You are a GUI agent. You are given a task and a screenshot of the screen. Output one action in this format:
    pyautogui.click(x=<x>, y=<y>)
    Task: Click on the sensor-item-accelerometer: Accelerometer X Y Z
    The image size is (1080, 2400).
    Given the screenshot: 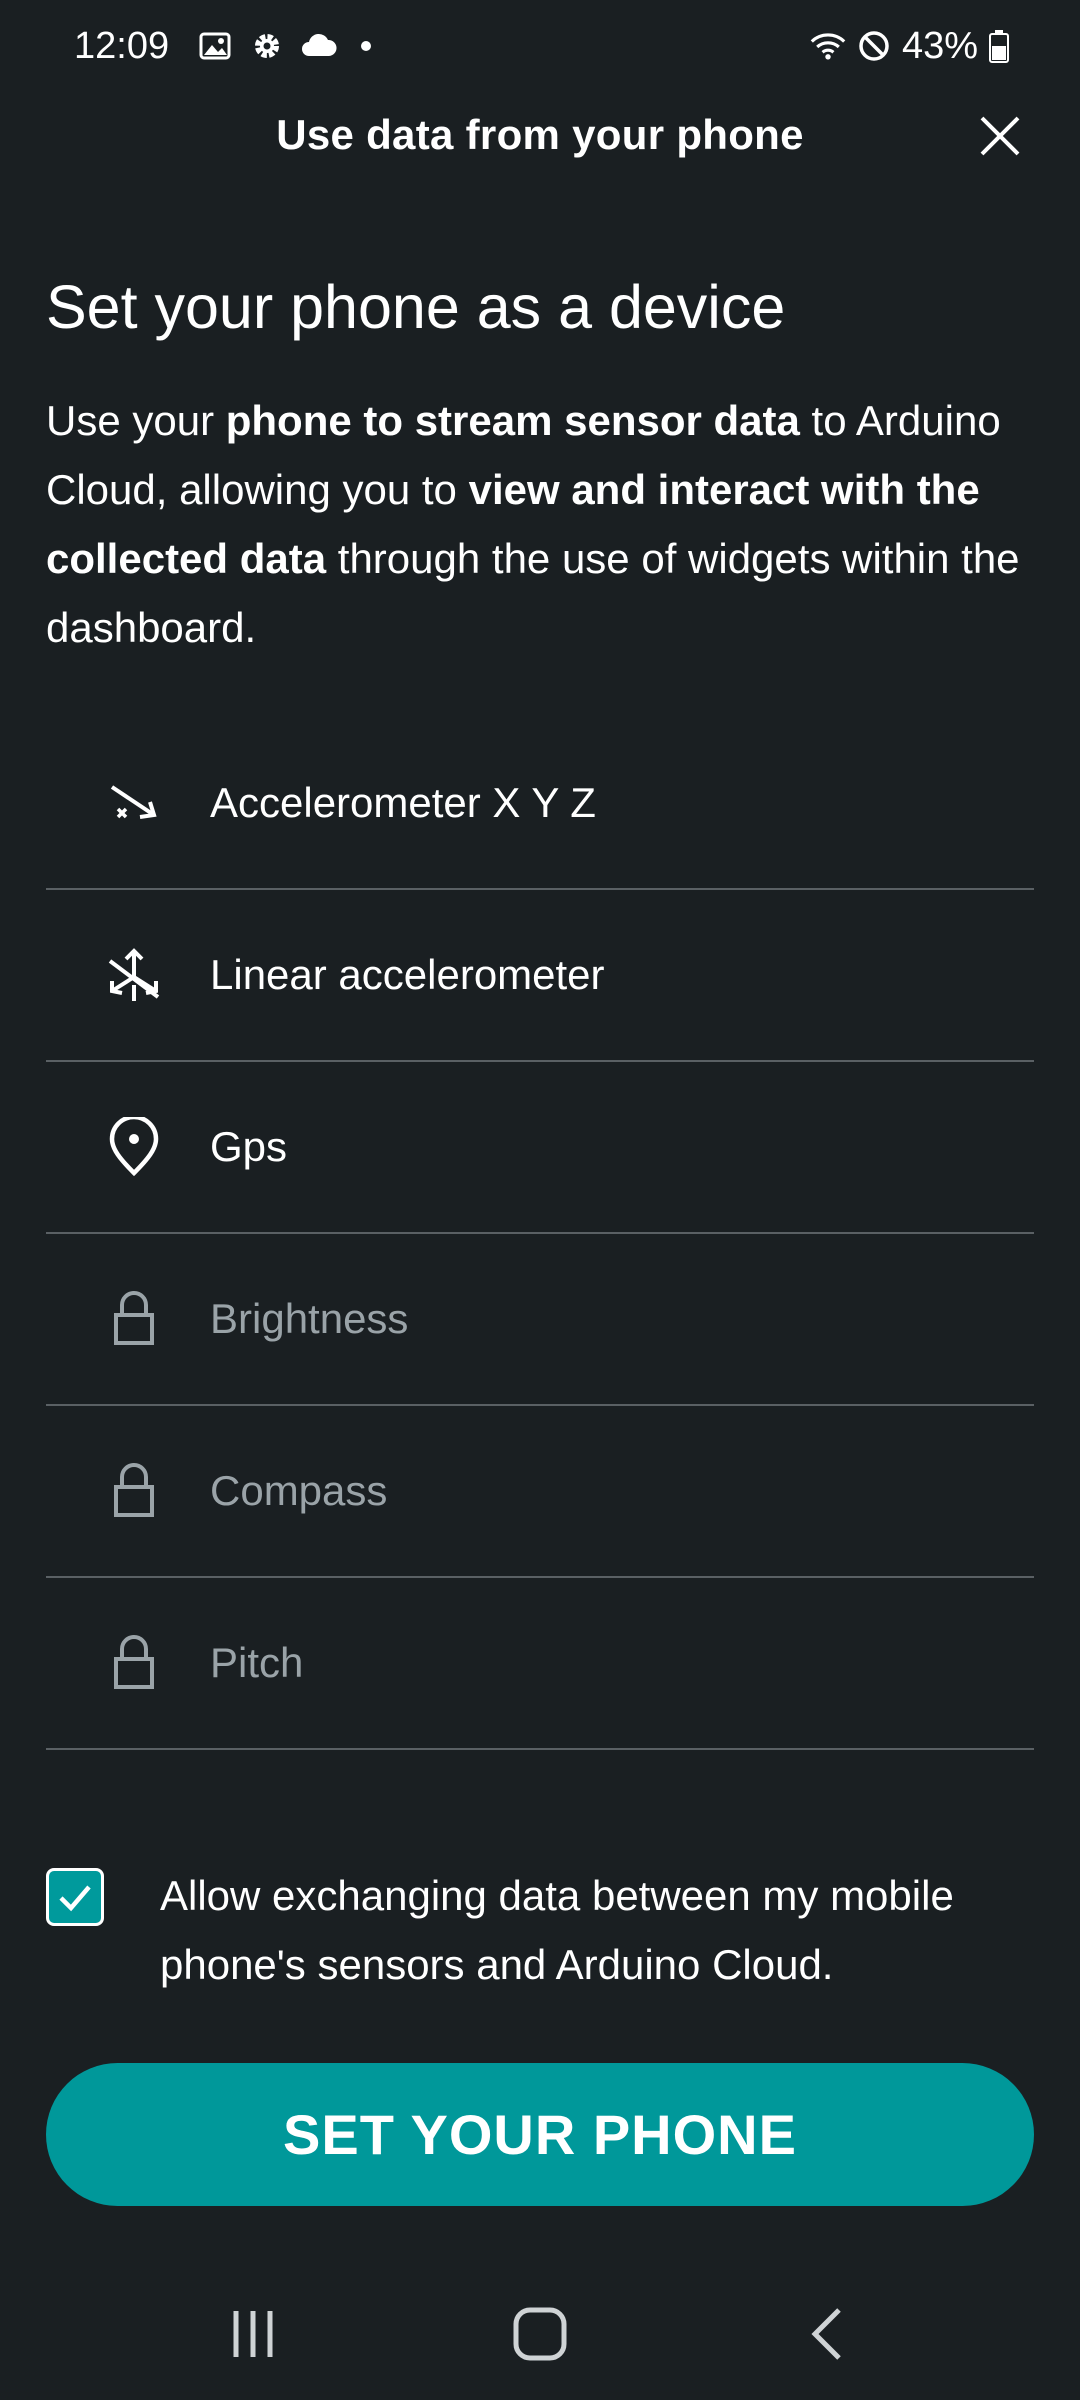 What is the action you would take?
    pyautogui.click(x=540, y=804)
    